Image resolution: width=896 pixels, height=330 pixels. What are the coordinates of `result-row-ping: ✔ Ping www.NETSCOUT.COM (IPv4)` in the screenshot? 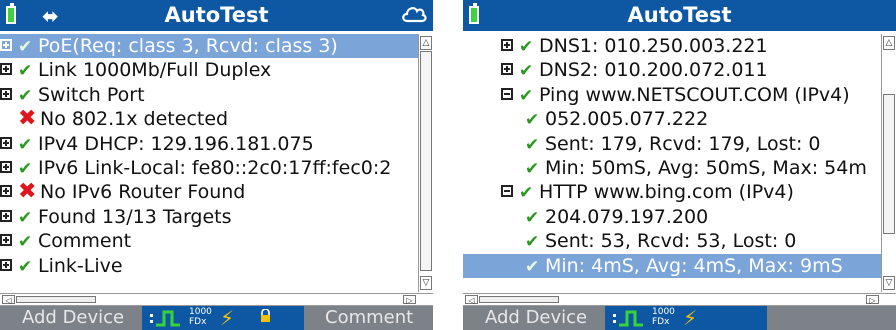 It's located at (672, 95).